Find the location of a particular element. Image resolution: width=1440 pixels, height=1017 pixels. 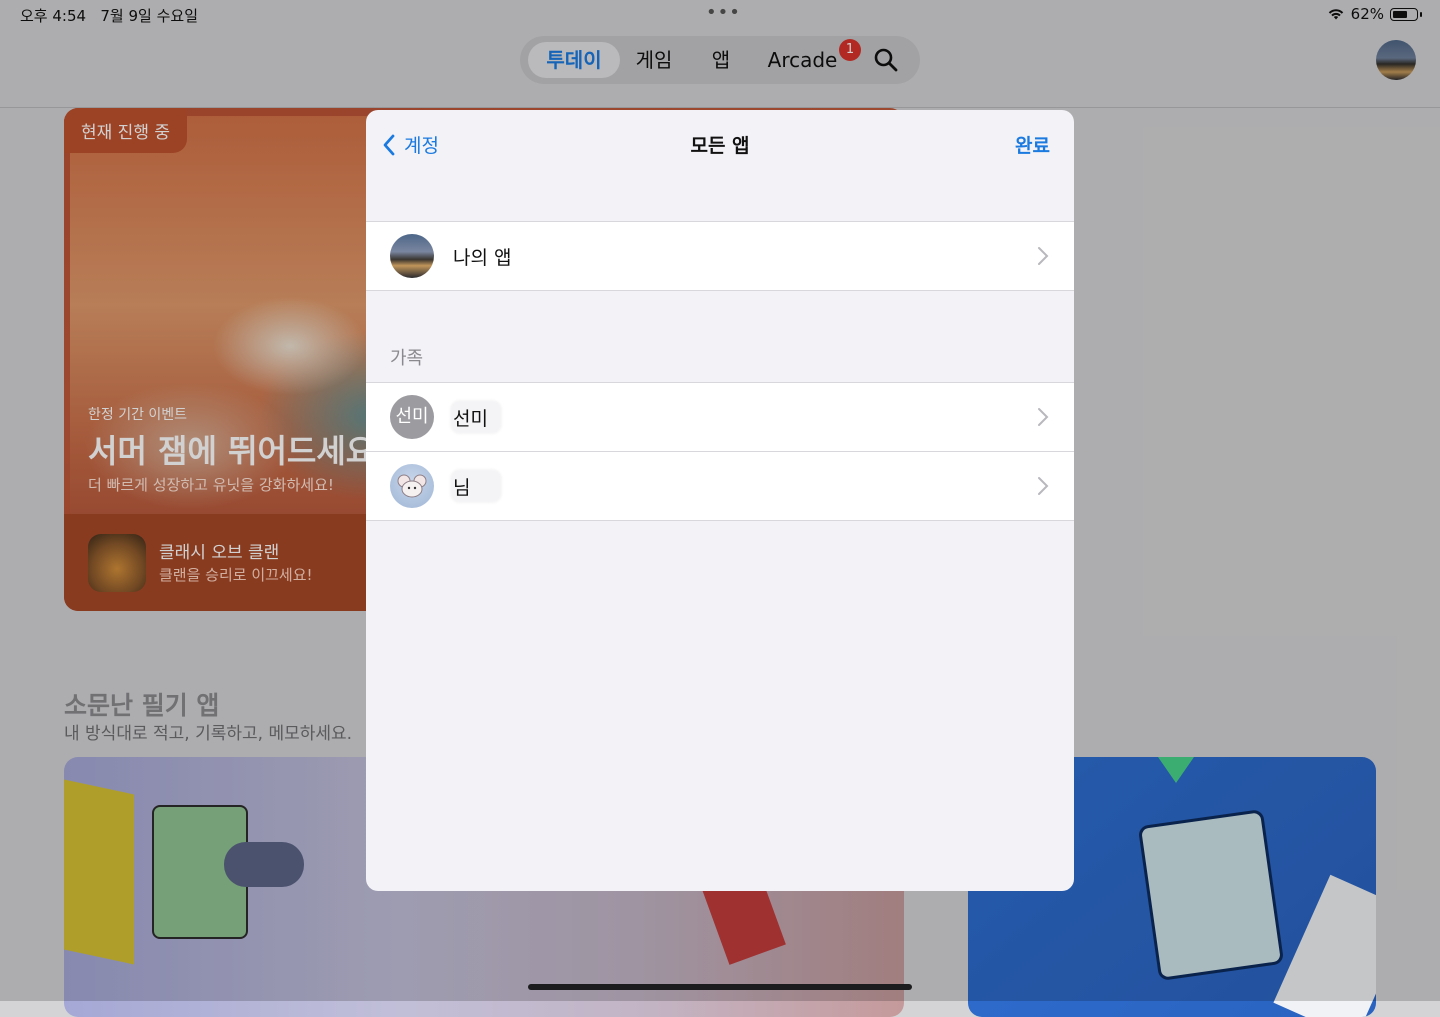

family-group: 선미 선미 님 is located at coordinates (720, 451).